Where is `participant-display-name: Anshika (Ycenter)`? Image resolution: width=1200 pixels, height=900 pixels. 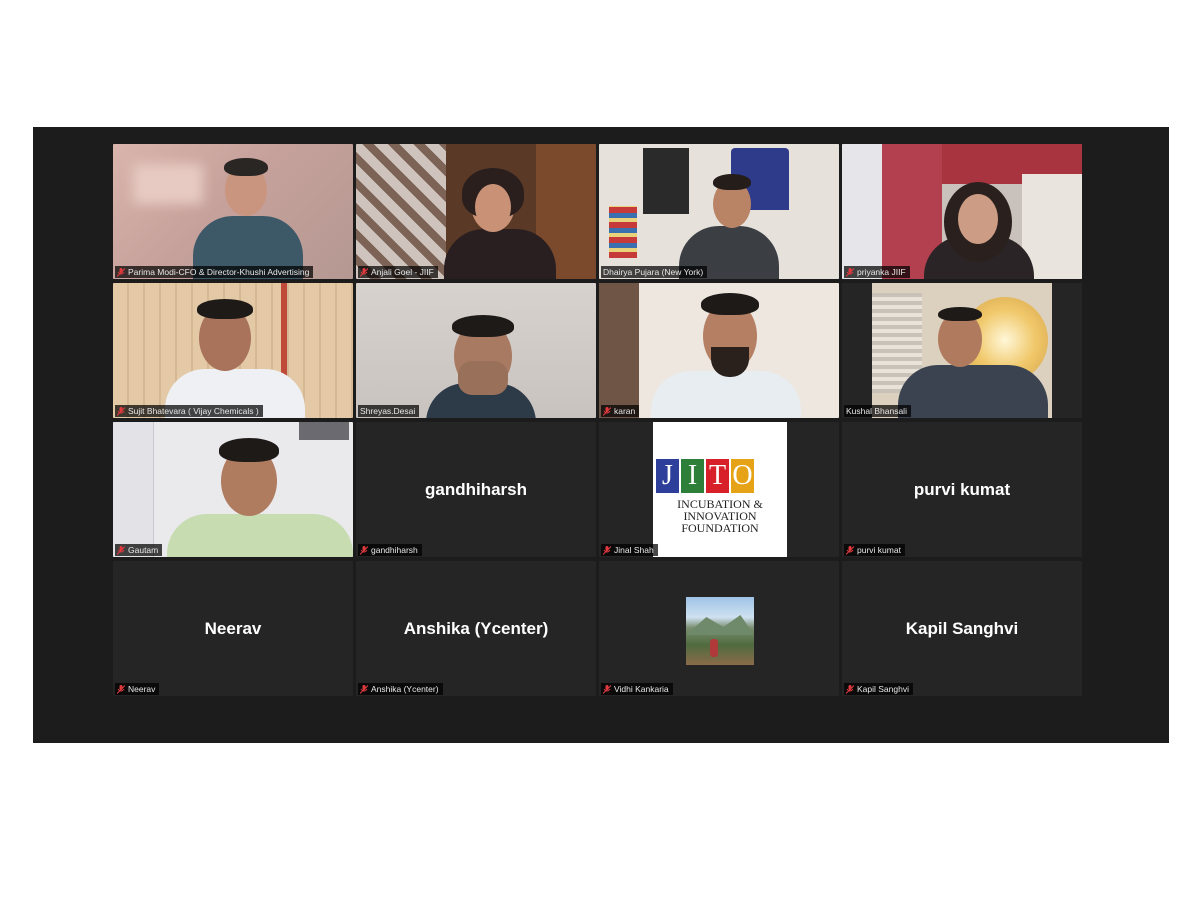
participant-display-name: Anshika (Ycenter) is located at coordinates (476, 628).